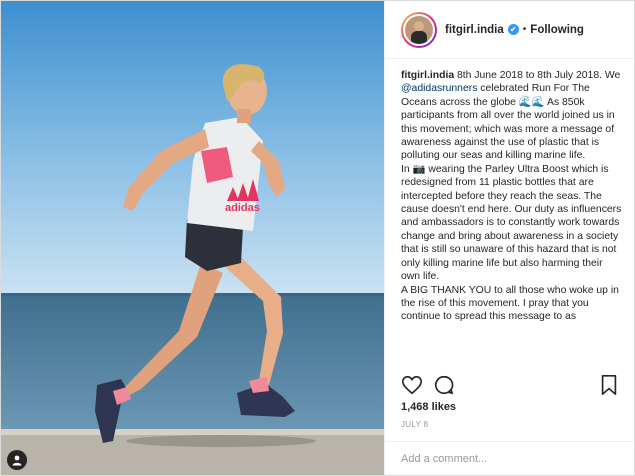 The image size is (635, 476). Describe the element at coordinates (415, 424) in the screenshot. I see `post-date: JULY 8` at that location.